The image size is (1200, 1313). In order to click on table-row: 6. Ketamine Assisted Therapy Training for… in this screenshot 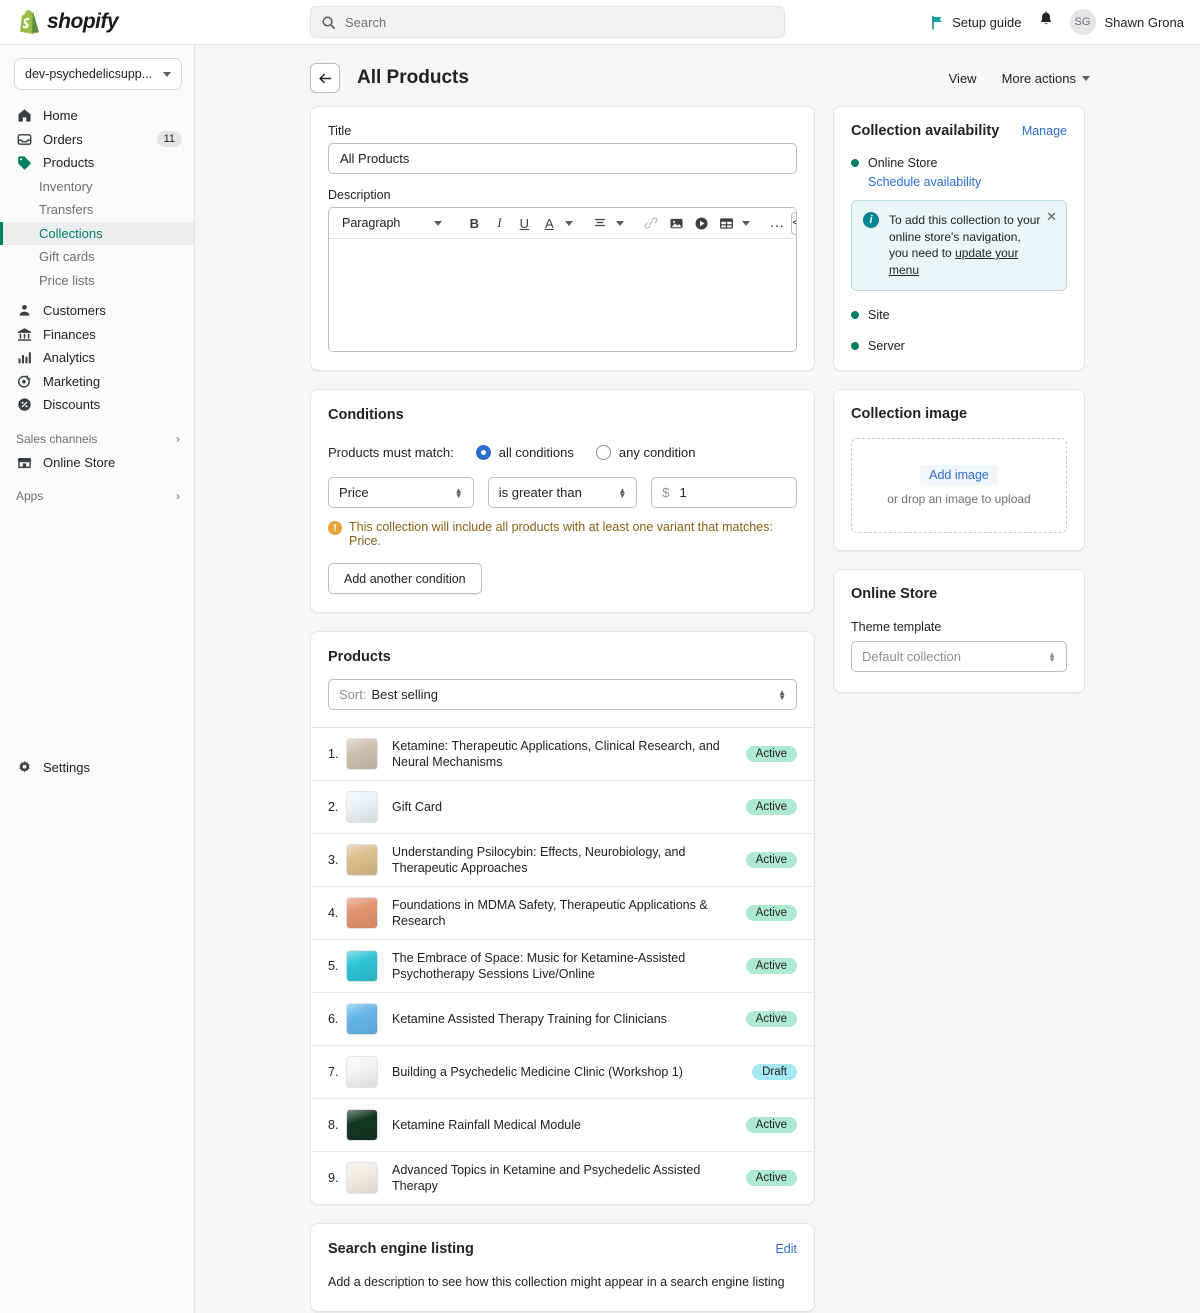, I will do `click(562, 1019)`.